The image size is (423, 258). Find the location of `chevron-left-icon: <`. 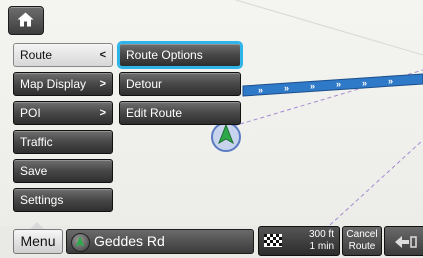

chevron-left-icon: < is located at coordinates (102, 55).